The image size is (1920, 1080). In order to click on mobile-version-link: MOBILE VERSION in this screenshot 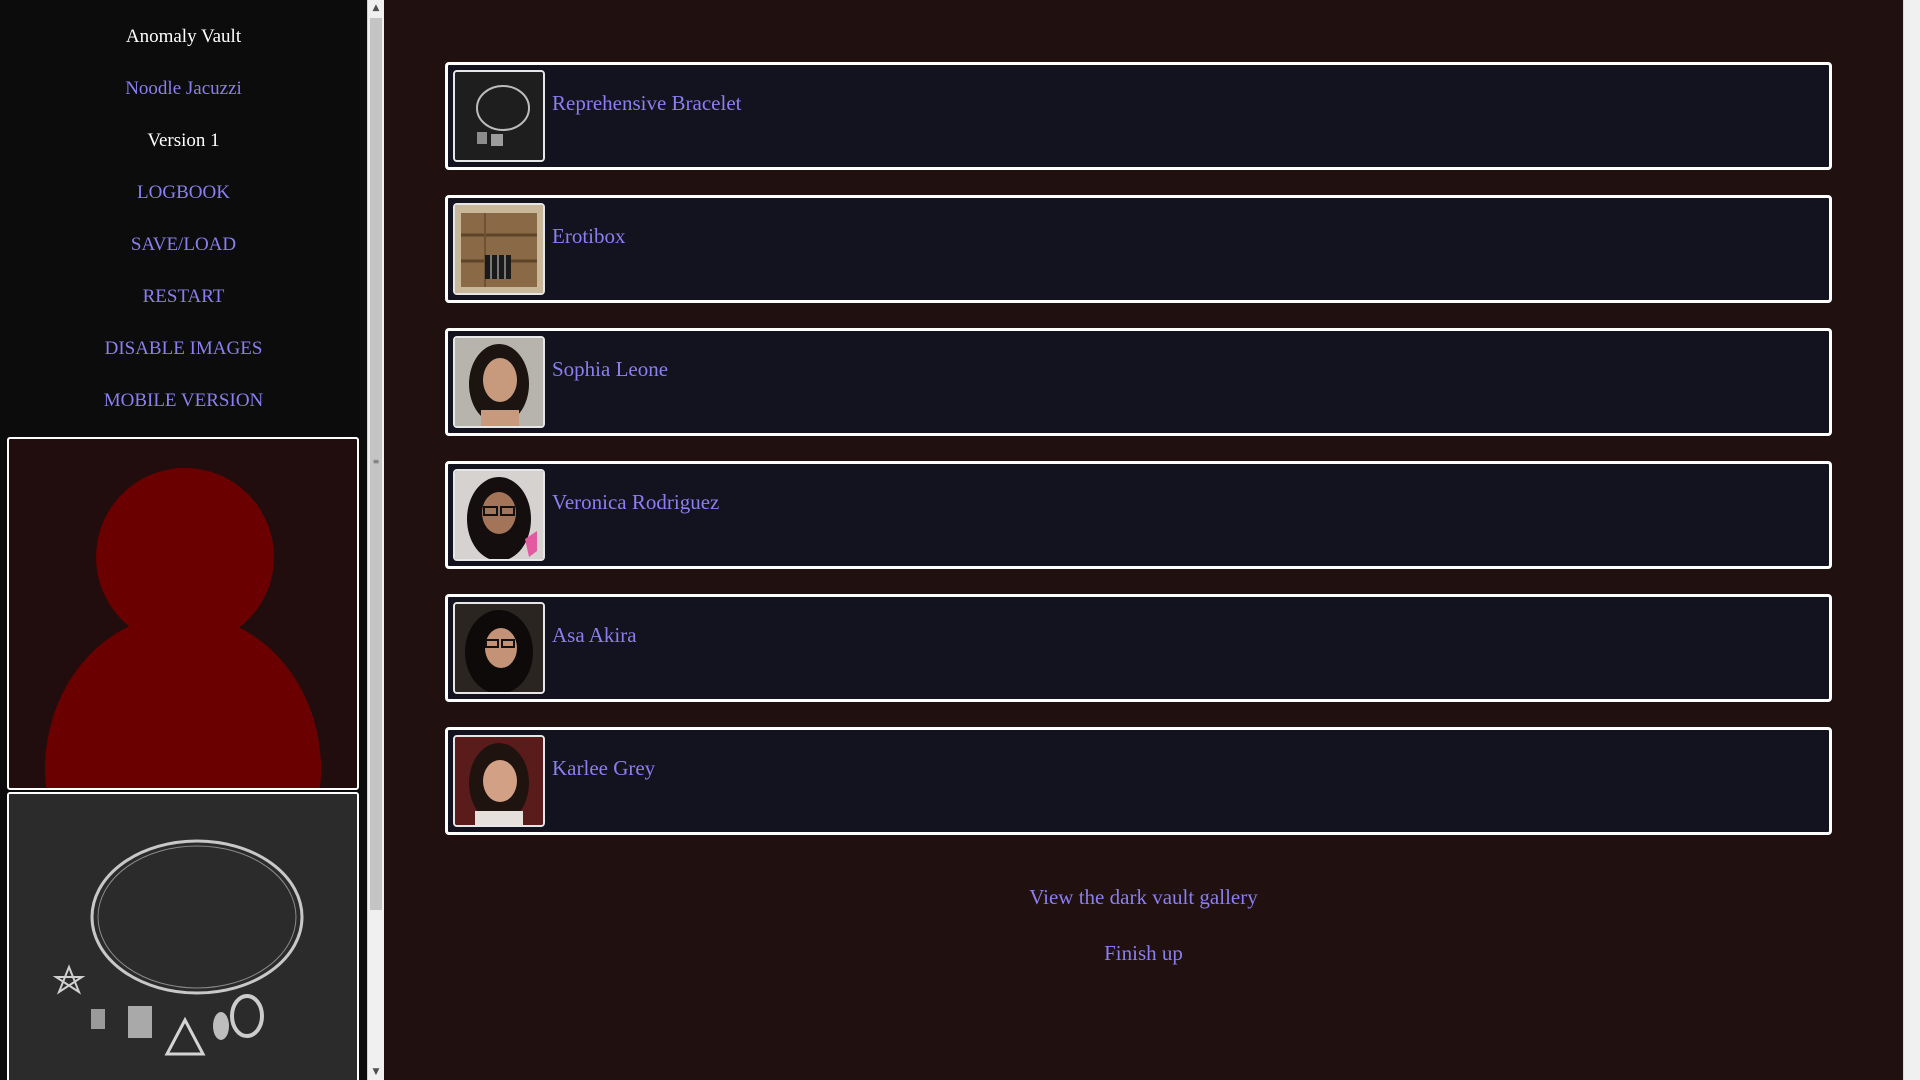, I will do `click(183, 401)`.